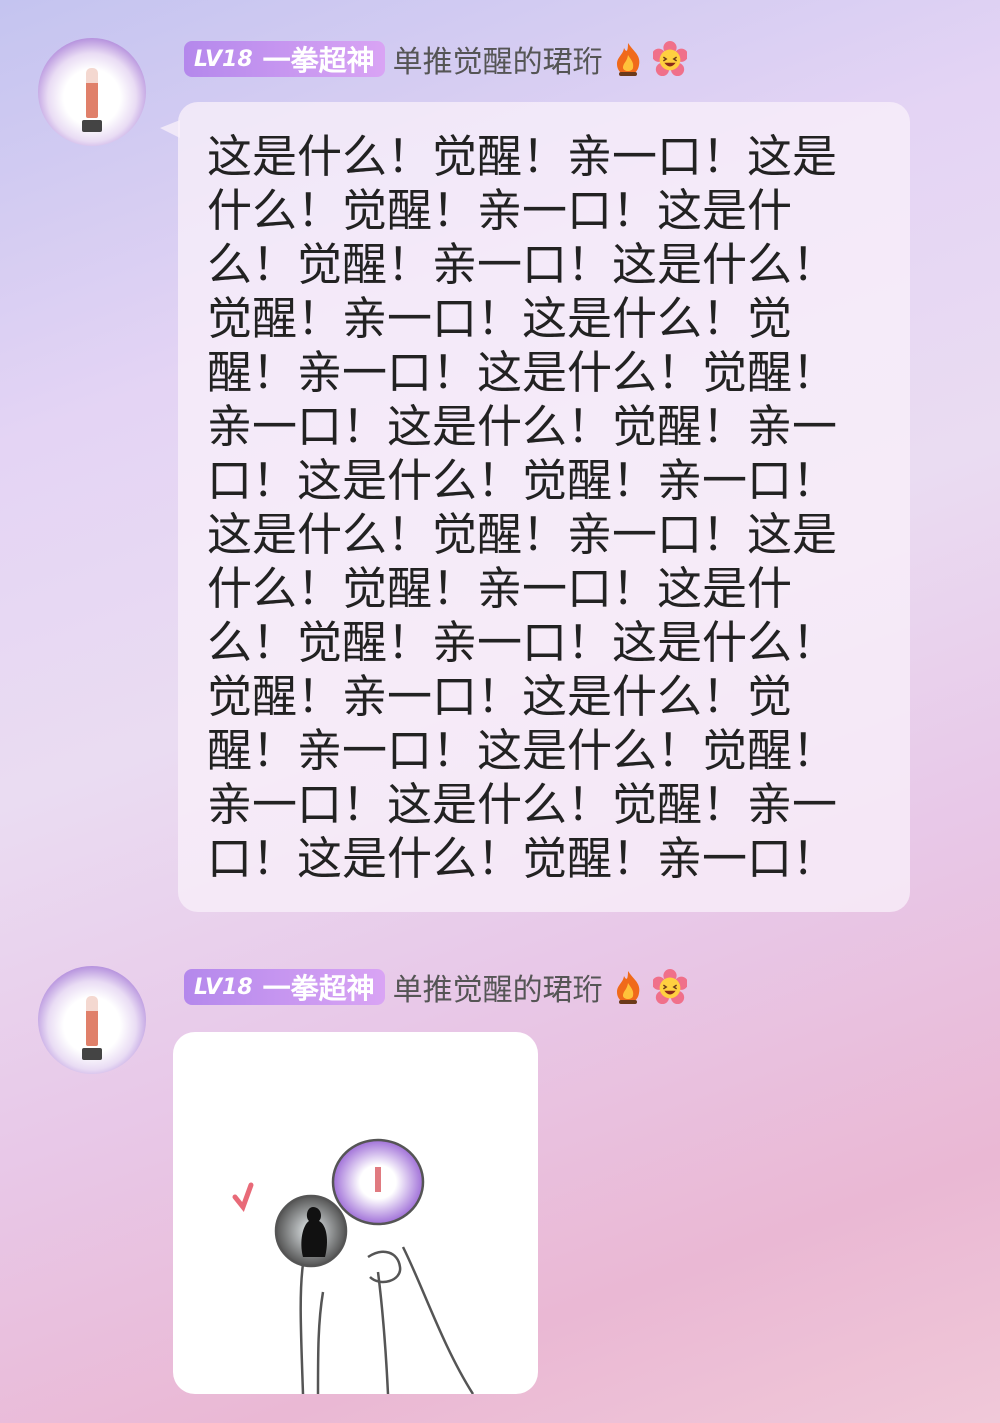  What do you see at coordinates (170, 129) in the screenshot?
I see `bubble-tail` at bounding box center [170, 129].